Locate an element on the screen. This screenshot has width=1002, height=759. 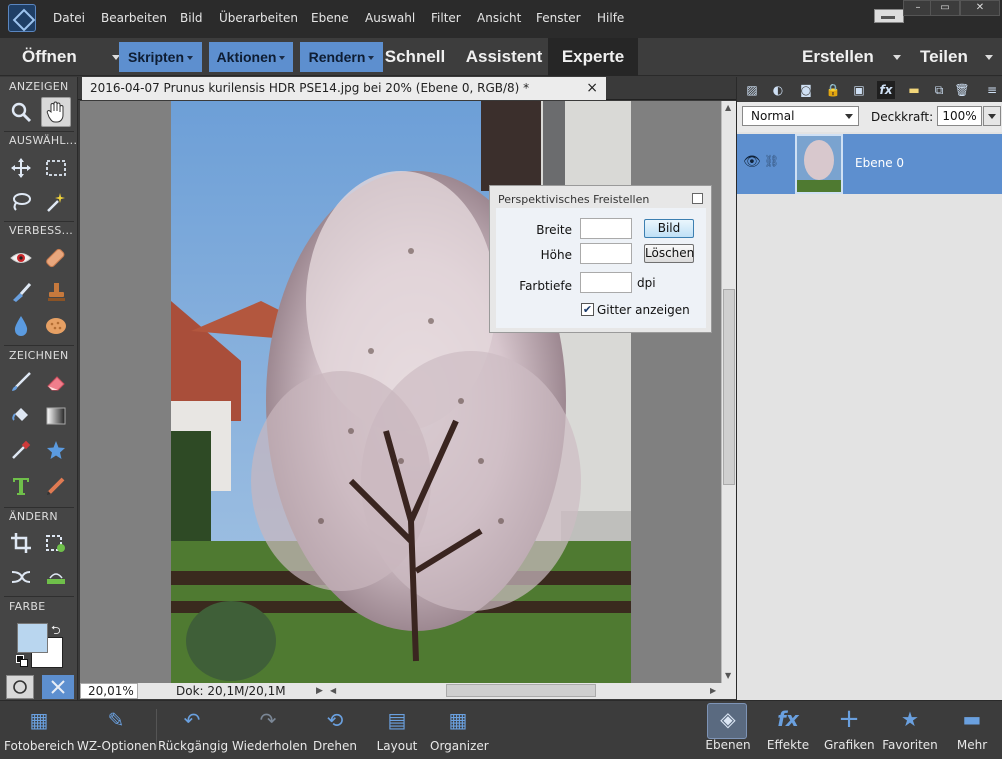
vertical-scroll-thumb is located at coordinates (729, 387).